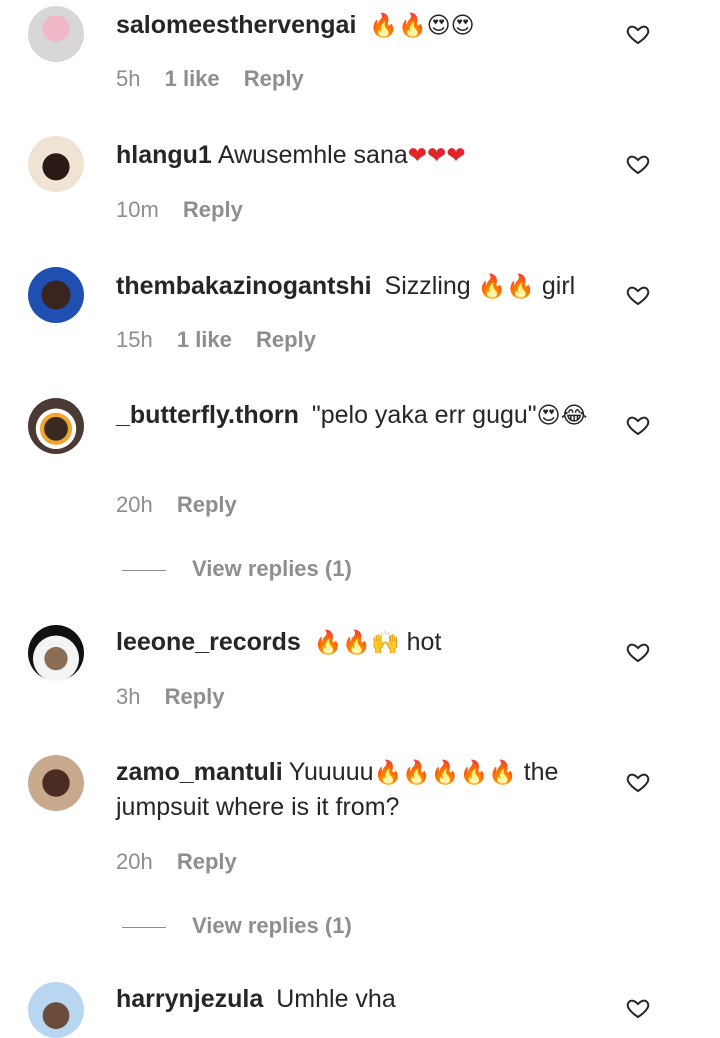 The width and height of the screenshot is (720, 1038). What do you see at coordinates (422, 26) in the screenshot?
I see `comment-emoji: 🔥🔥😍😍` at bounding box center [422, 26].